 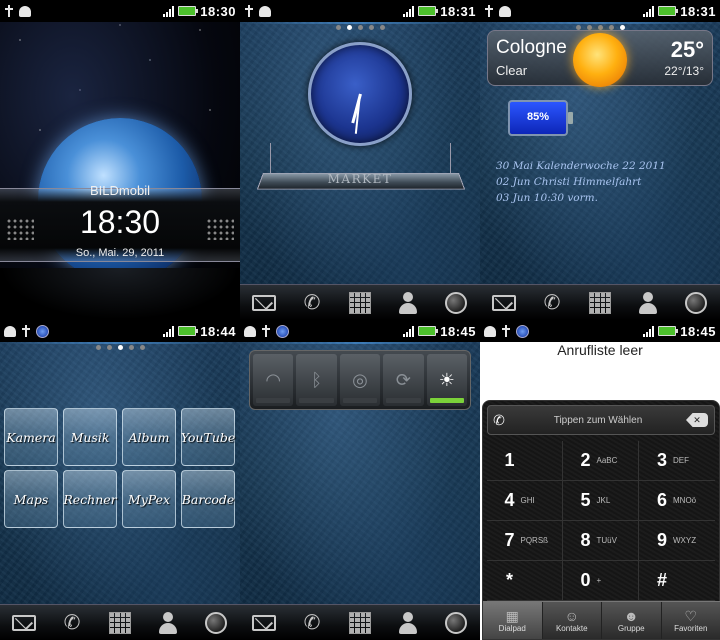 I want to click on market-label: MARKET, so click(x=360, y=179).